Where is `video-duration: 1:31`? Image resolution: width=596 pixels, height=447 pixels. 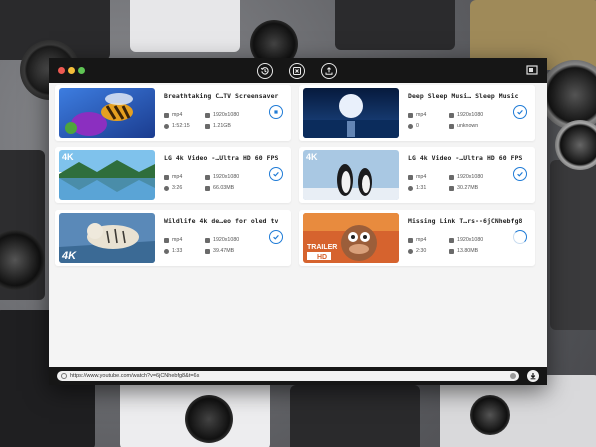 video-duration: 1:31 is located at coordinates (417, 188).